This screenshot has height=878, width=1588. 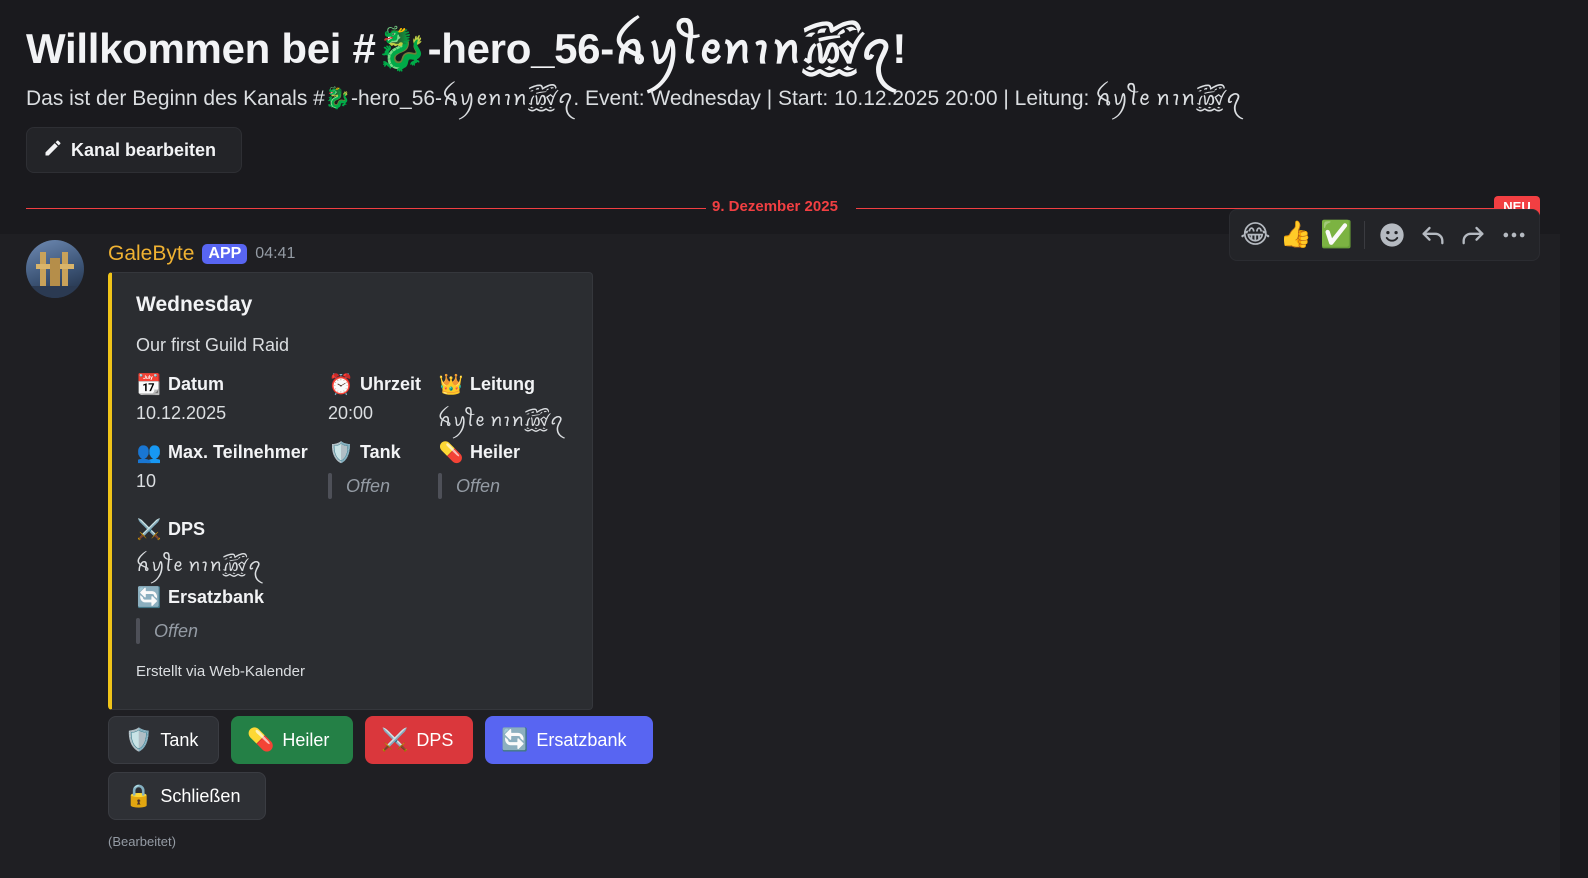 I want to click on field-ersatzbank: 🔄 Ersatzbank Offen, so click(x=200, y=614).